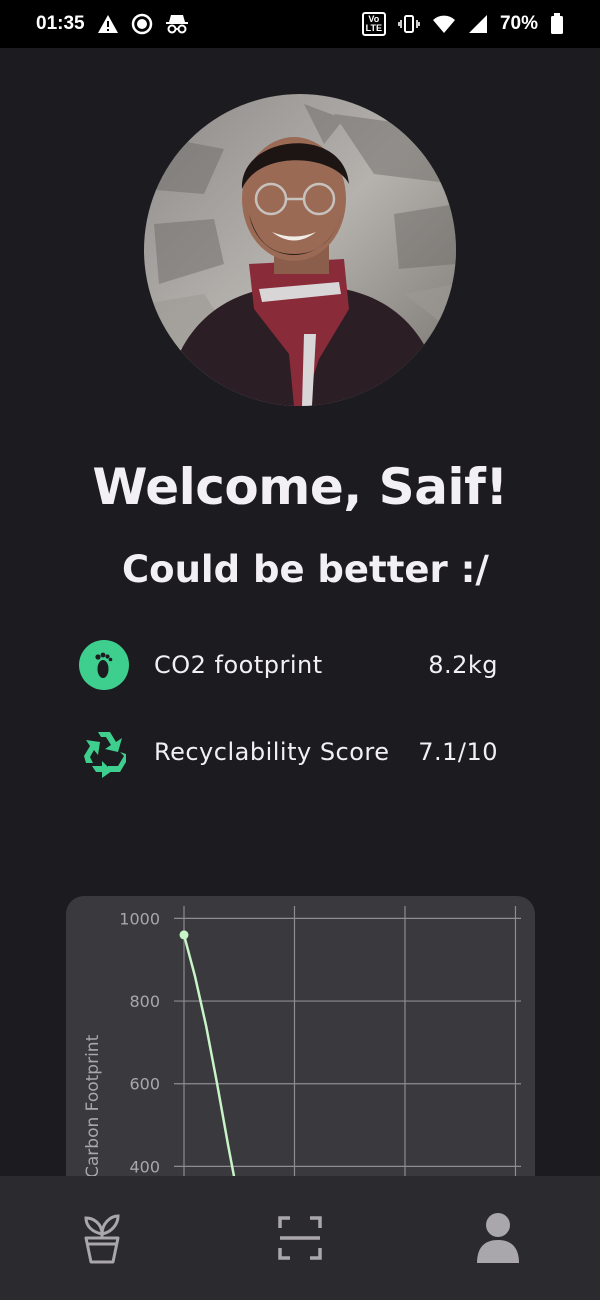  I want to click on profile-icon, so click(498, 1238).